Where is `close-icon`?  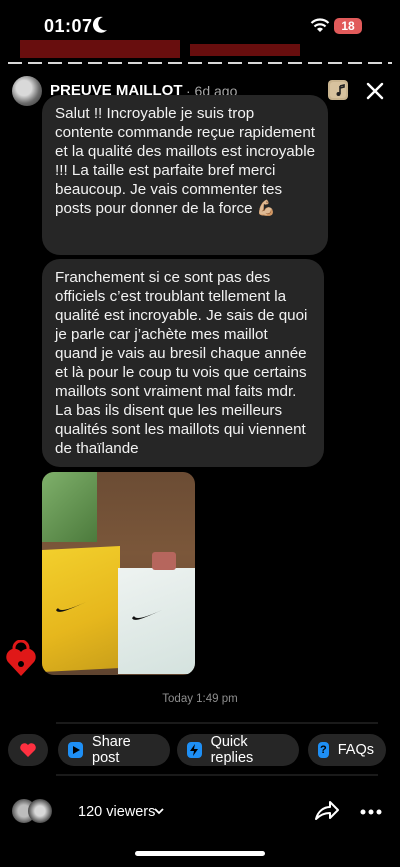
close-icon is located at coordinates (375, 91).